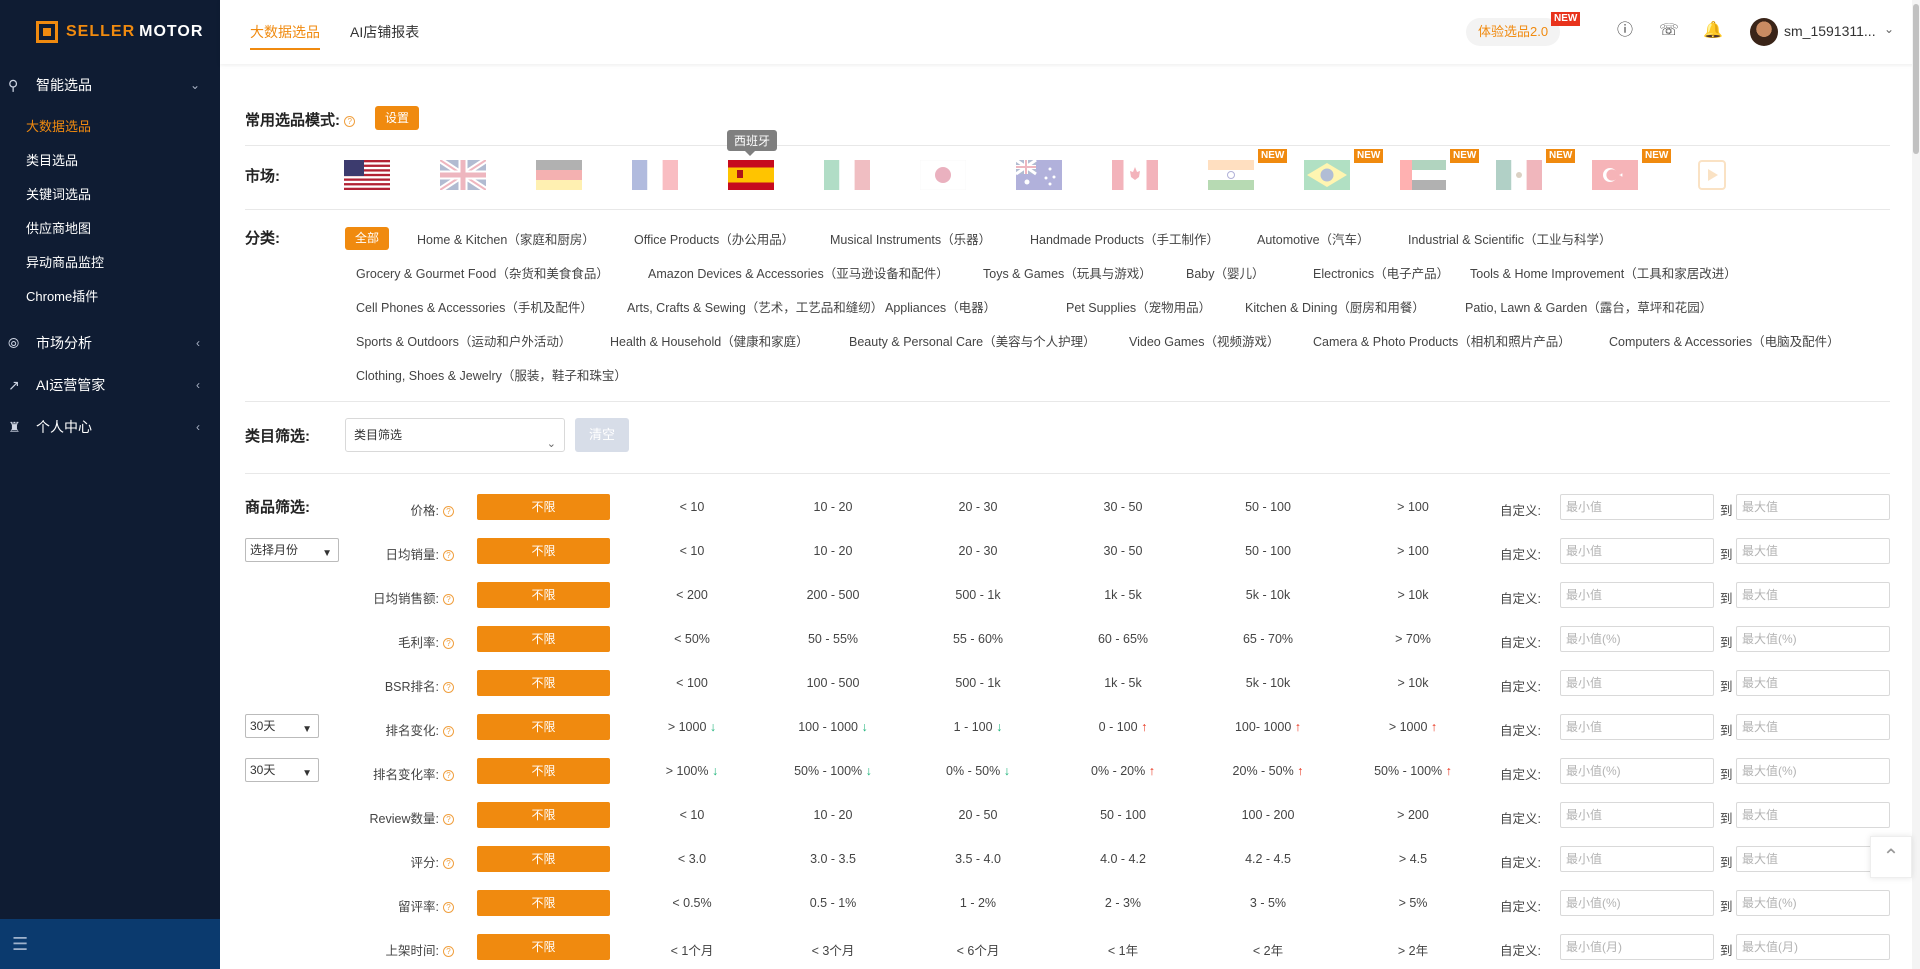 This screenshot has width=1920, height=969. What do you see at coordinates (692, 771) in the screenshot?
I see `filter-option: > 100% ↓` at bounding box center [692, 771].